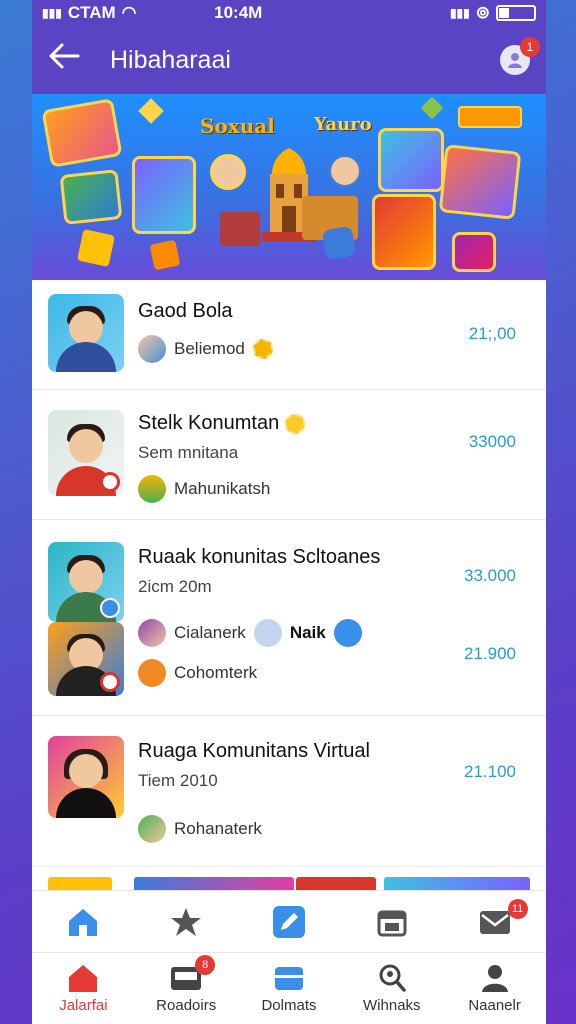 This screenshot has height=1024, width=576. I want to click on signal-bars-icon: ▮▮▮, so click(459, 13).